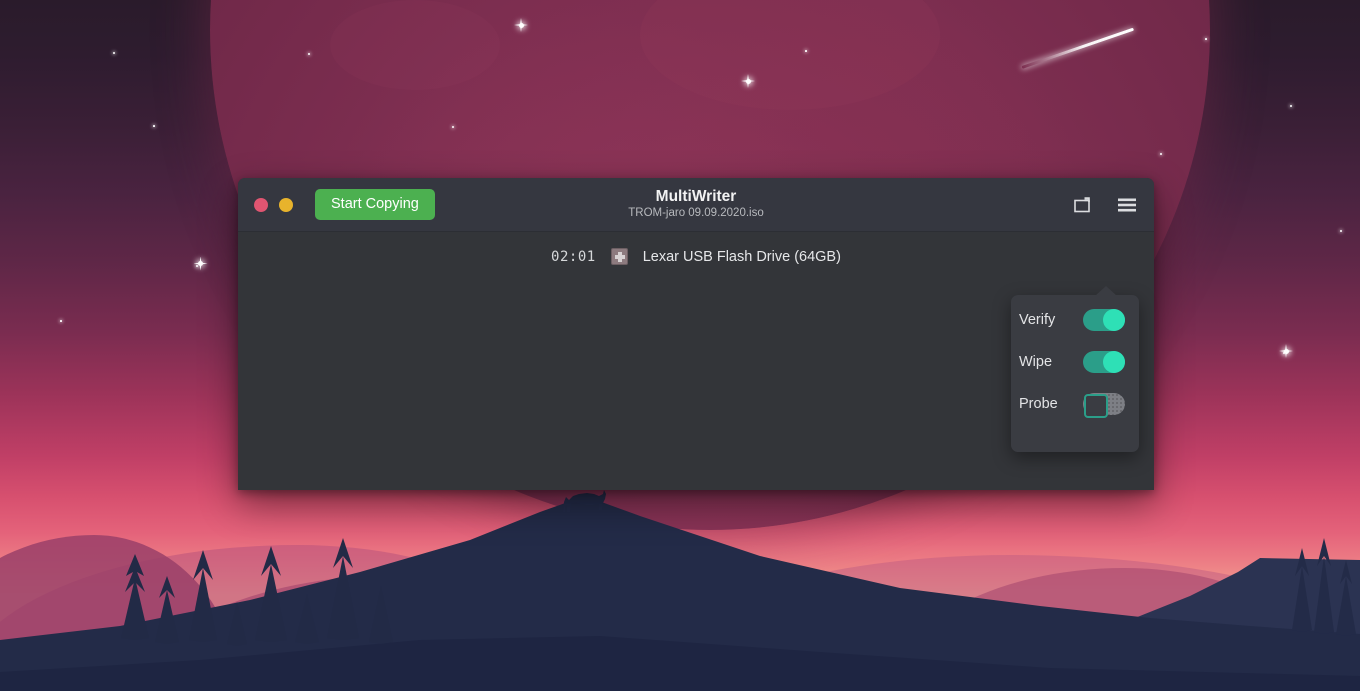  What do you see at coordinates (1038, 404) in the screenshot?
I see `option-label-probe: Probe` at bounding box center [1038, 404].